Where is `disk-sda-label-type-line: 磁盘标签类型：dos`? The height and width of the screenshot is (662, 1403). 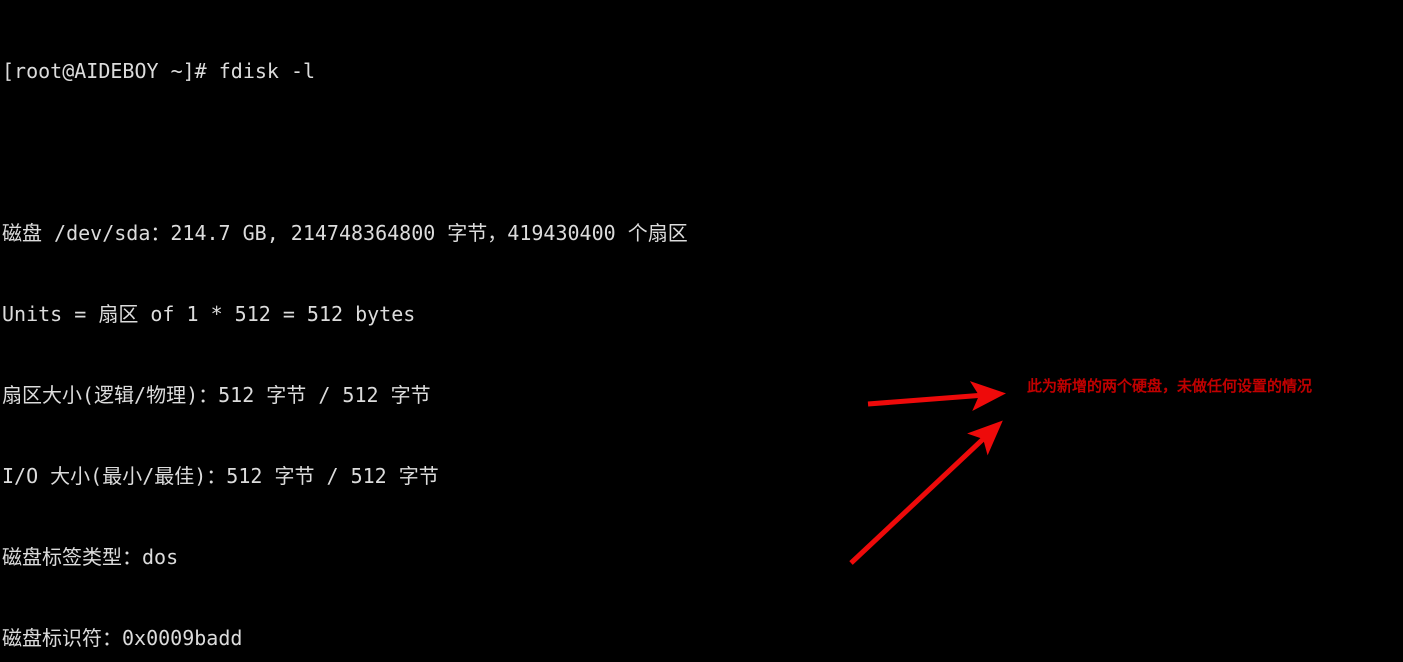
disk-sda-label-type-line: 磁盘标签类型：dos is located at coordinates (90, 557).